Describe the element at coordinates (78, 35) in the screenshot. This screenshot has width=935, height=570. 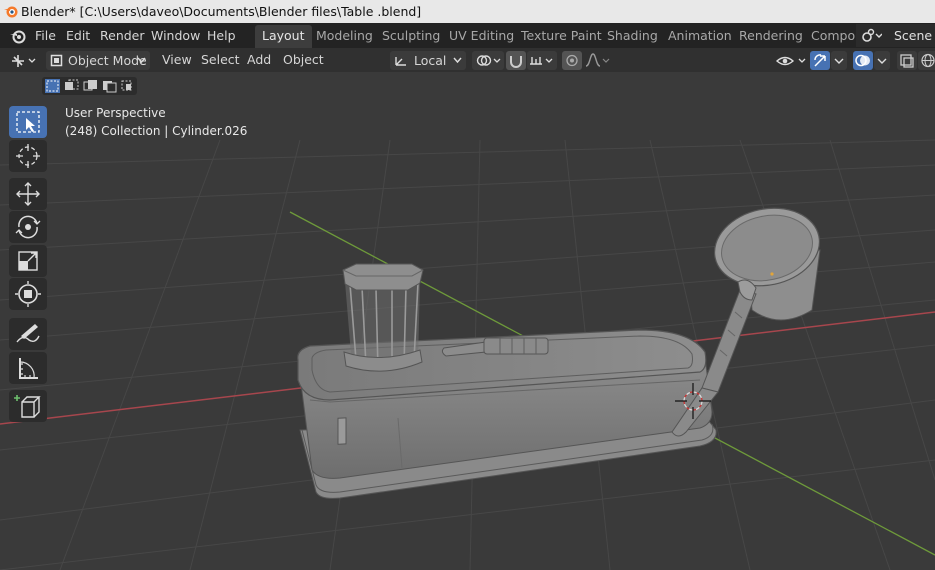
I see `menu-edit: Edit` at that location.